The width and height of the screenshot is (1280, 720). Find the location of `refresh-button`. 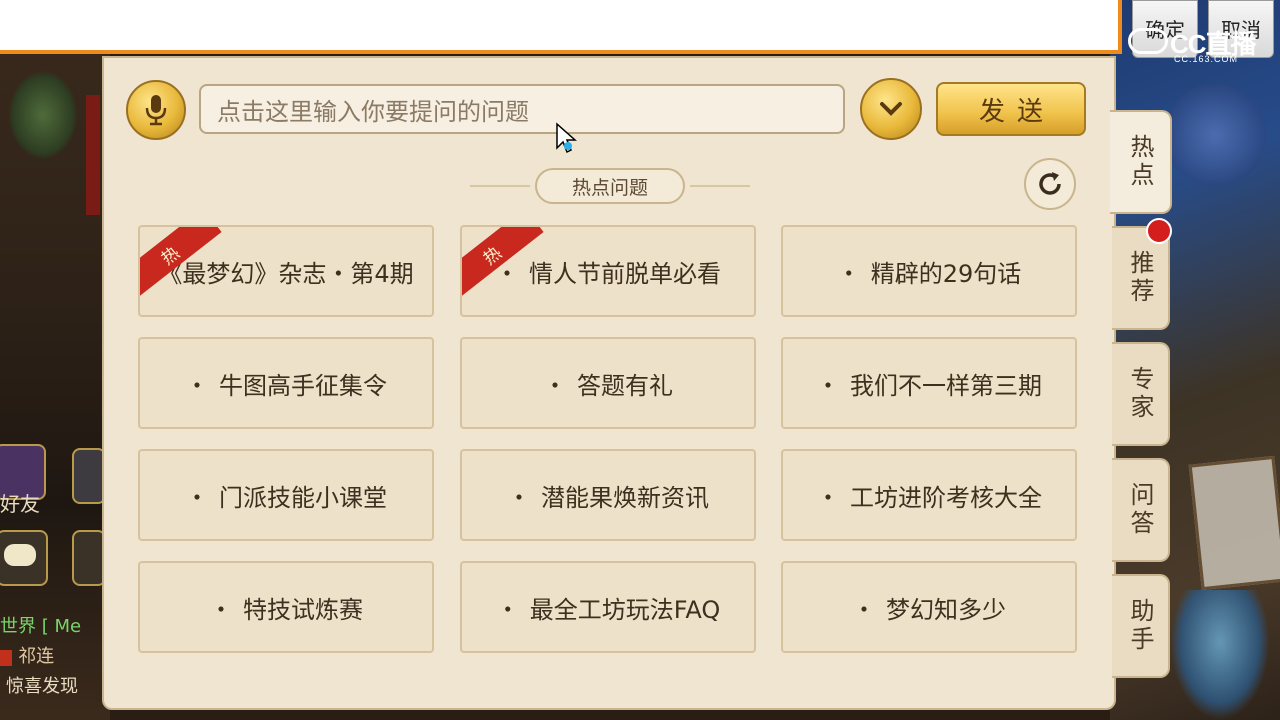

refresh-button is located at coordinates (1050, 184).